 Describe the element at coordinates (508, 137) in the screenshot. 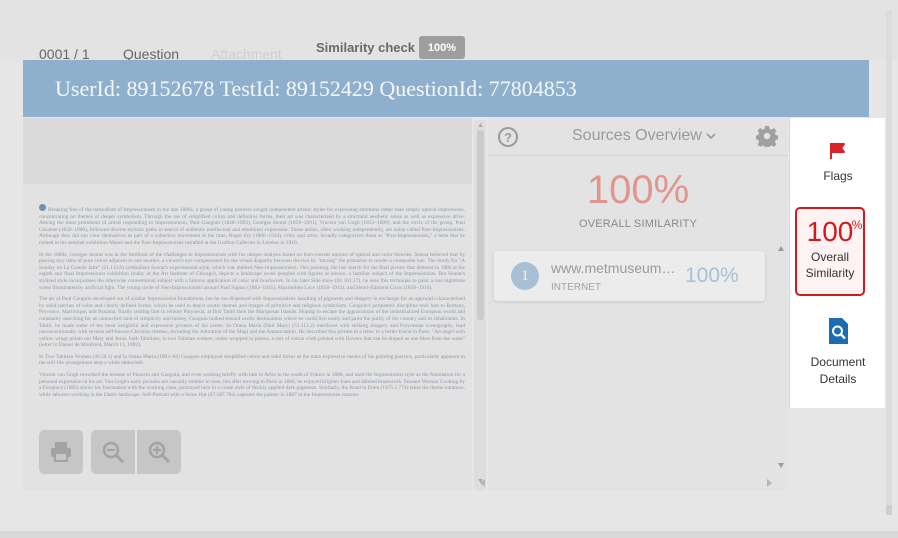

I see `help-icon: ?` at that location.